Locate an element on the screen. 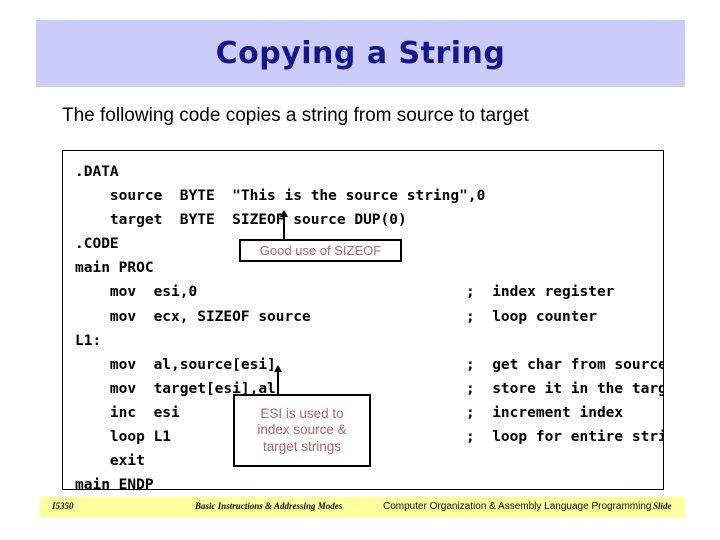  callout-sizeof-line: Good use of SIZEOF is located at coordinates (320, 250).